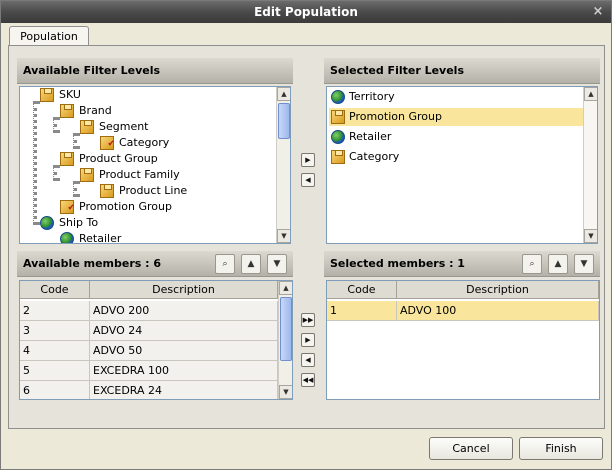 The image size is (612, 470). What do you see at coordinates (308, 180) in the screenshot?
I see `remove-level-button: ◀` at bounding box center [308, 180].